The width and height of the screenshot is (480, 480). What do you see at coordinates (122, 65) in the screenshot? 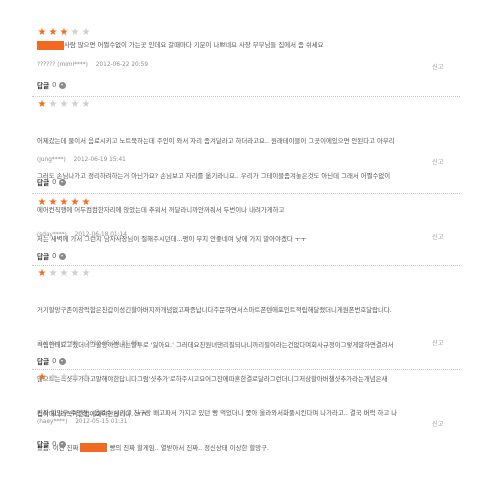
I see `review-date: 2012-06-22 20:59` at bounding box center [122, 65].